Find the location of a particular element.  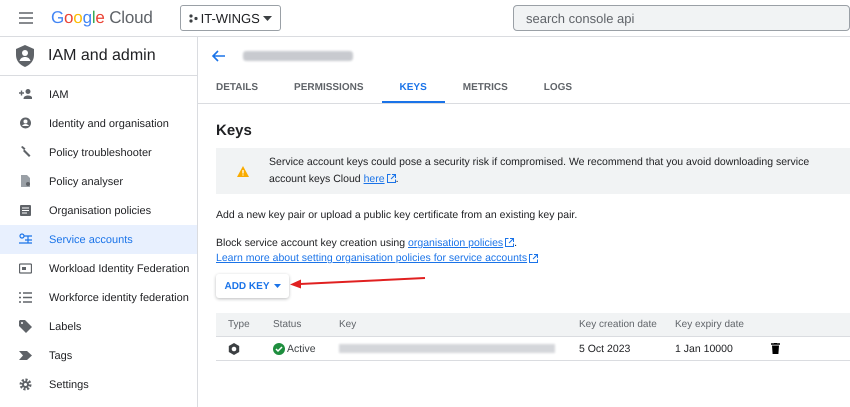

tab: METRICS is located at coordinates (485, 88).